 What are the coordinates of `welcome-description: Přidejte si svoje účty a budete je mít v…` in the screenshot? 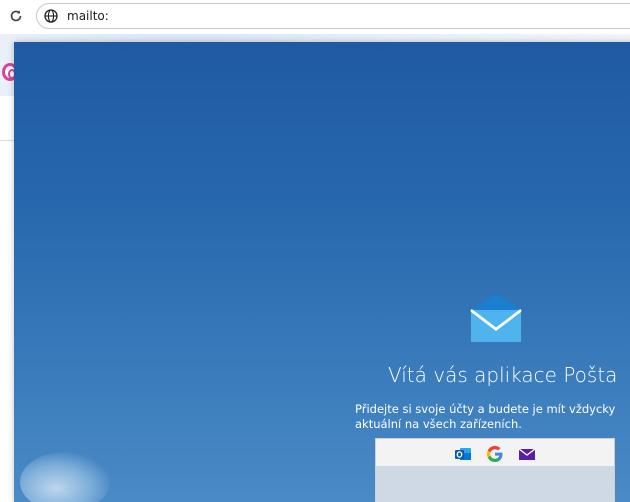 It's located at (485, 416).